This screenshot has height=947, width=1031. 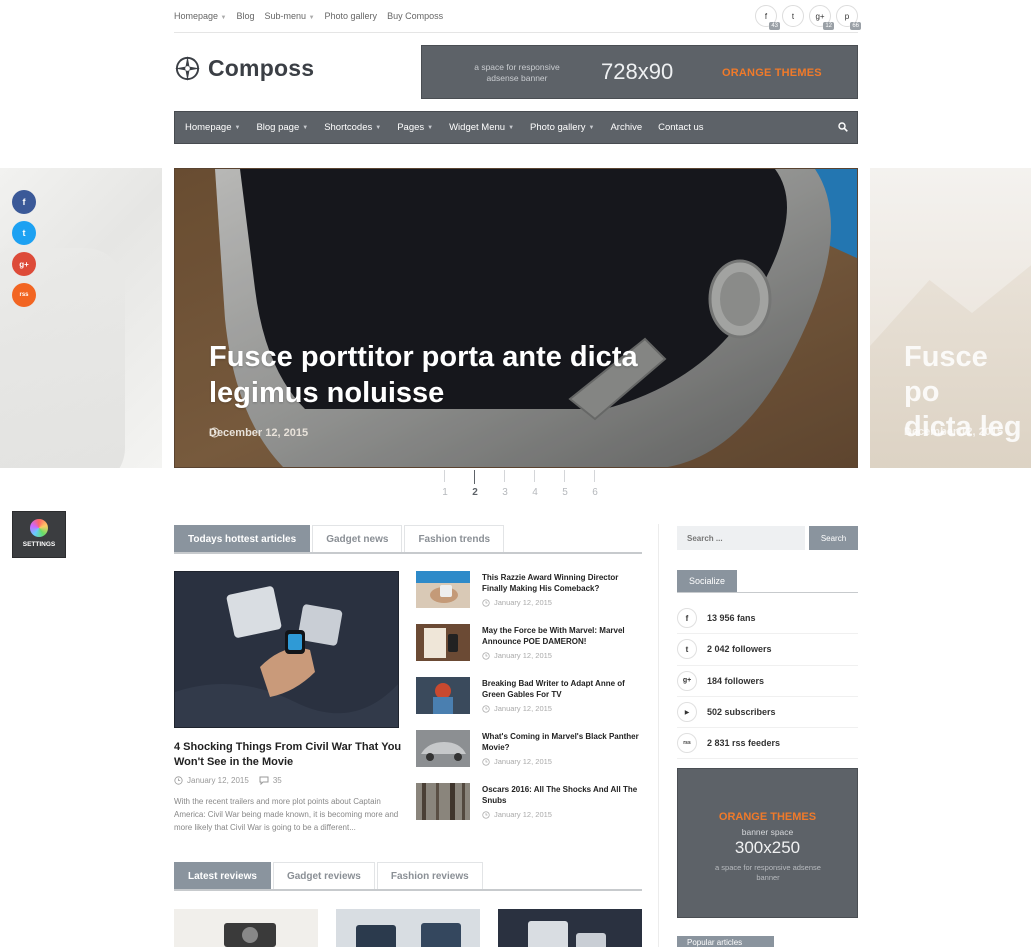 What do you see at coordinates (323, 875) in the screenshot?
I see `tab-gadget-reviews: Gadget reviews` at bounding box center [323, 875].